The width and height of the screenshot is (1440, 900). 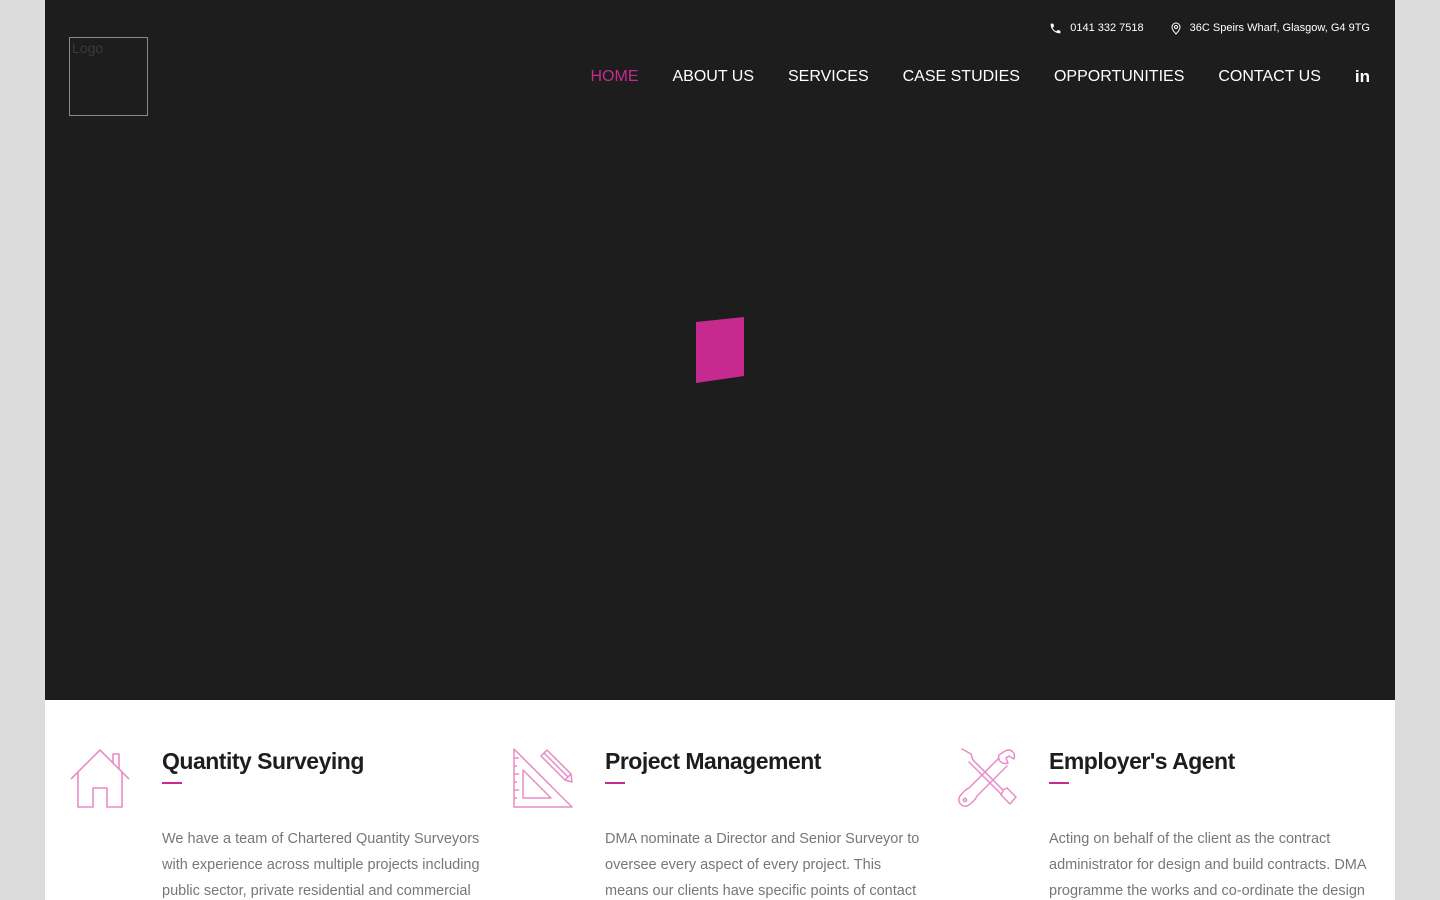 What do you see at coordinates (713, 77) in the screenshot?
I see `nav-about-us: ABOUT US` at bounding box center [713, 77].